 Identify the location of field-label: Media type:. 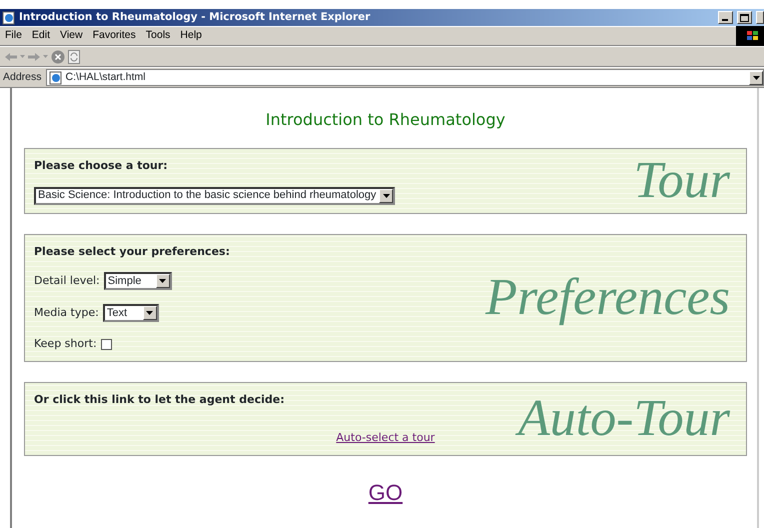
(66, 312).